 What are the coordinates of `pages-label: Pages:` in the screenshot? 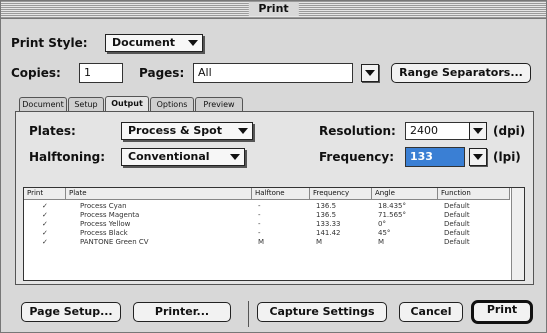 It's located at (162, 73).